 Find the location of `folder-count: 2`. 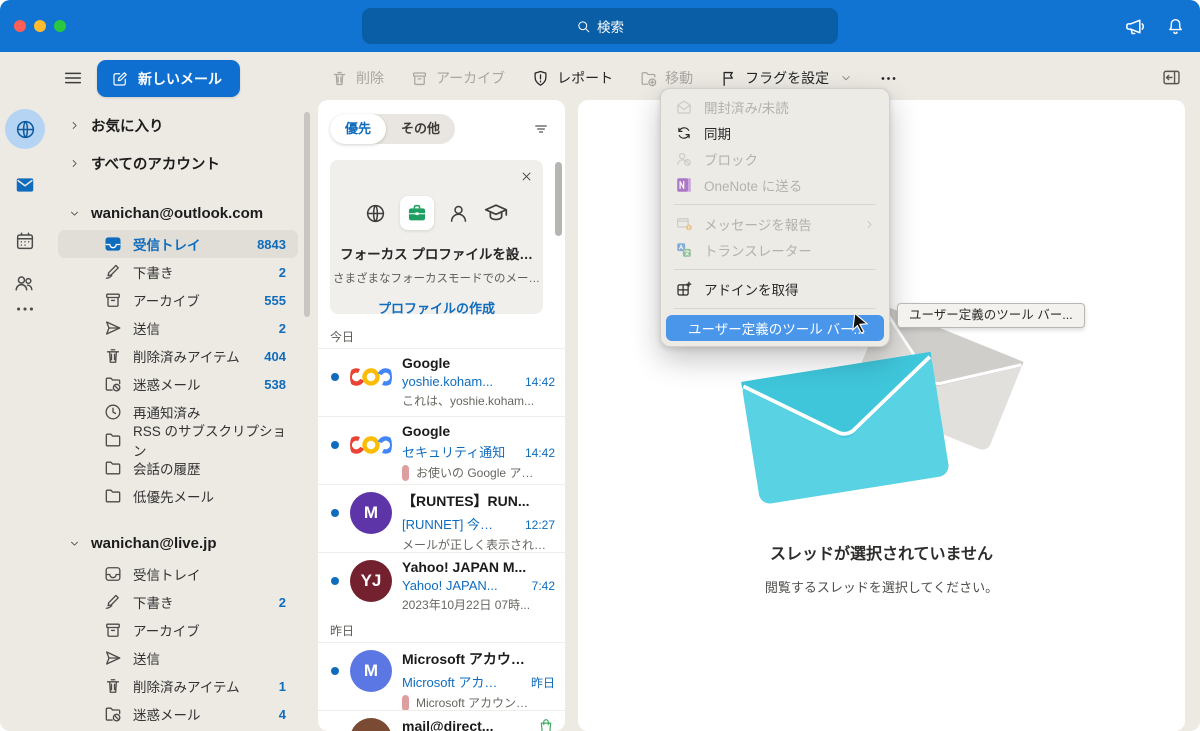

folder-count: 2 is located at coordinates (282, 328).